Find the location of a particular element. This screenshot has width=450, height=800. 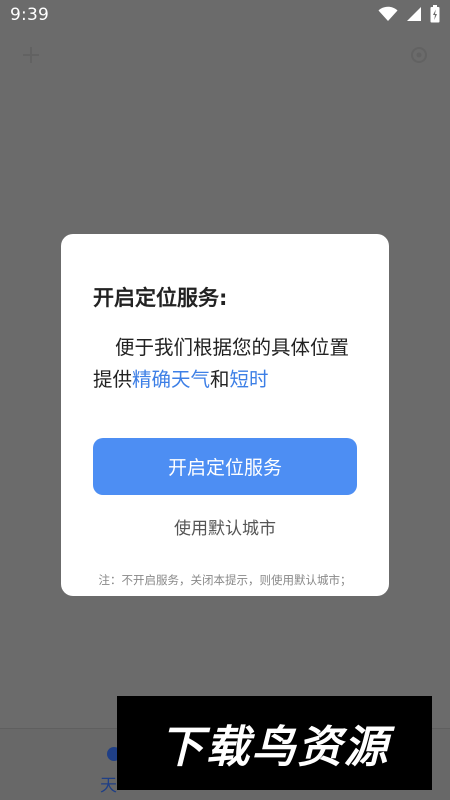

status-icons is located at coordinates (409, 14).